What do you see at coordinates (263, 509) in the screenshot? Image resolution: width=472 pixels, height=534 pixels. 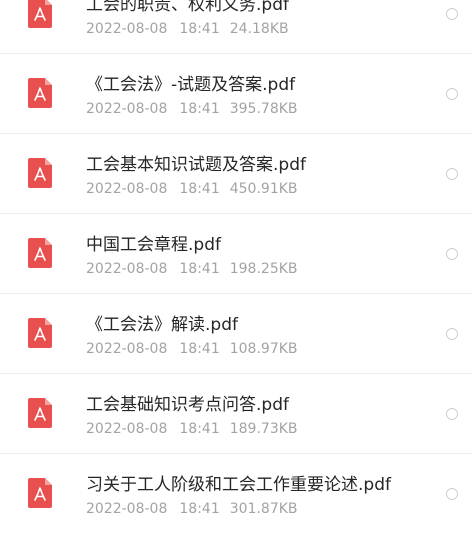 I see `file-size: 301.87KB` at bounding box center [263, 509].